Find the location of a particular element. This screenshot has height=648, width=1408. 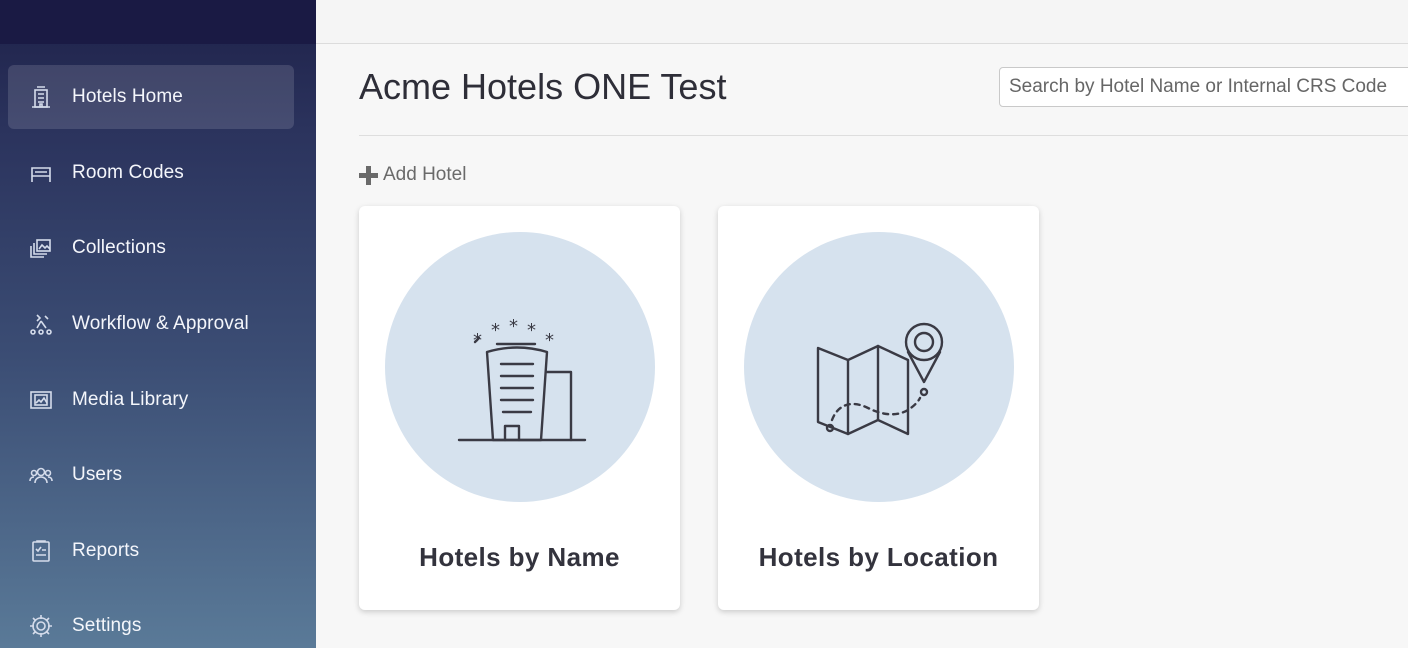

media-icon is located at coordinates (41, 400).